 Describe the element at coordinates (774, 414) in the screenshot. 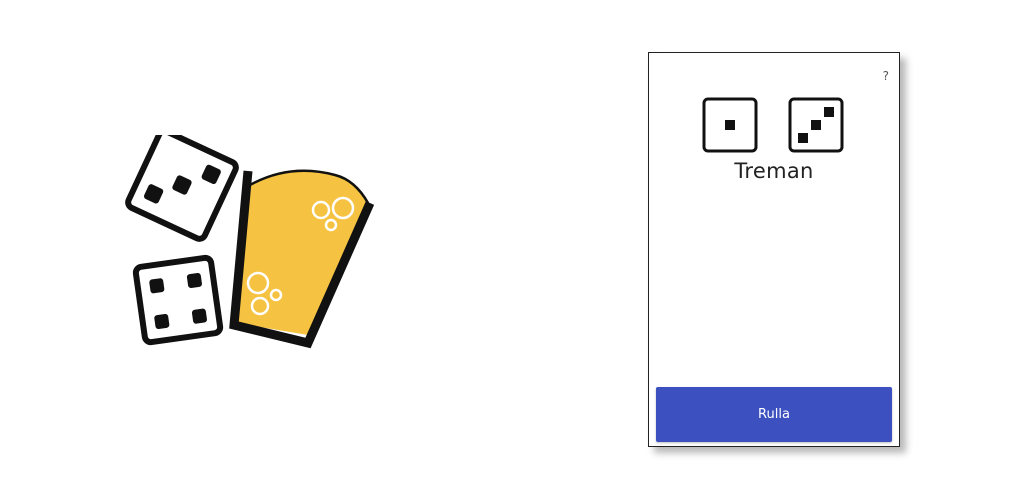

I see `roll-button: Rulla` at that location.